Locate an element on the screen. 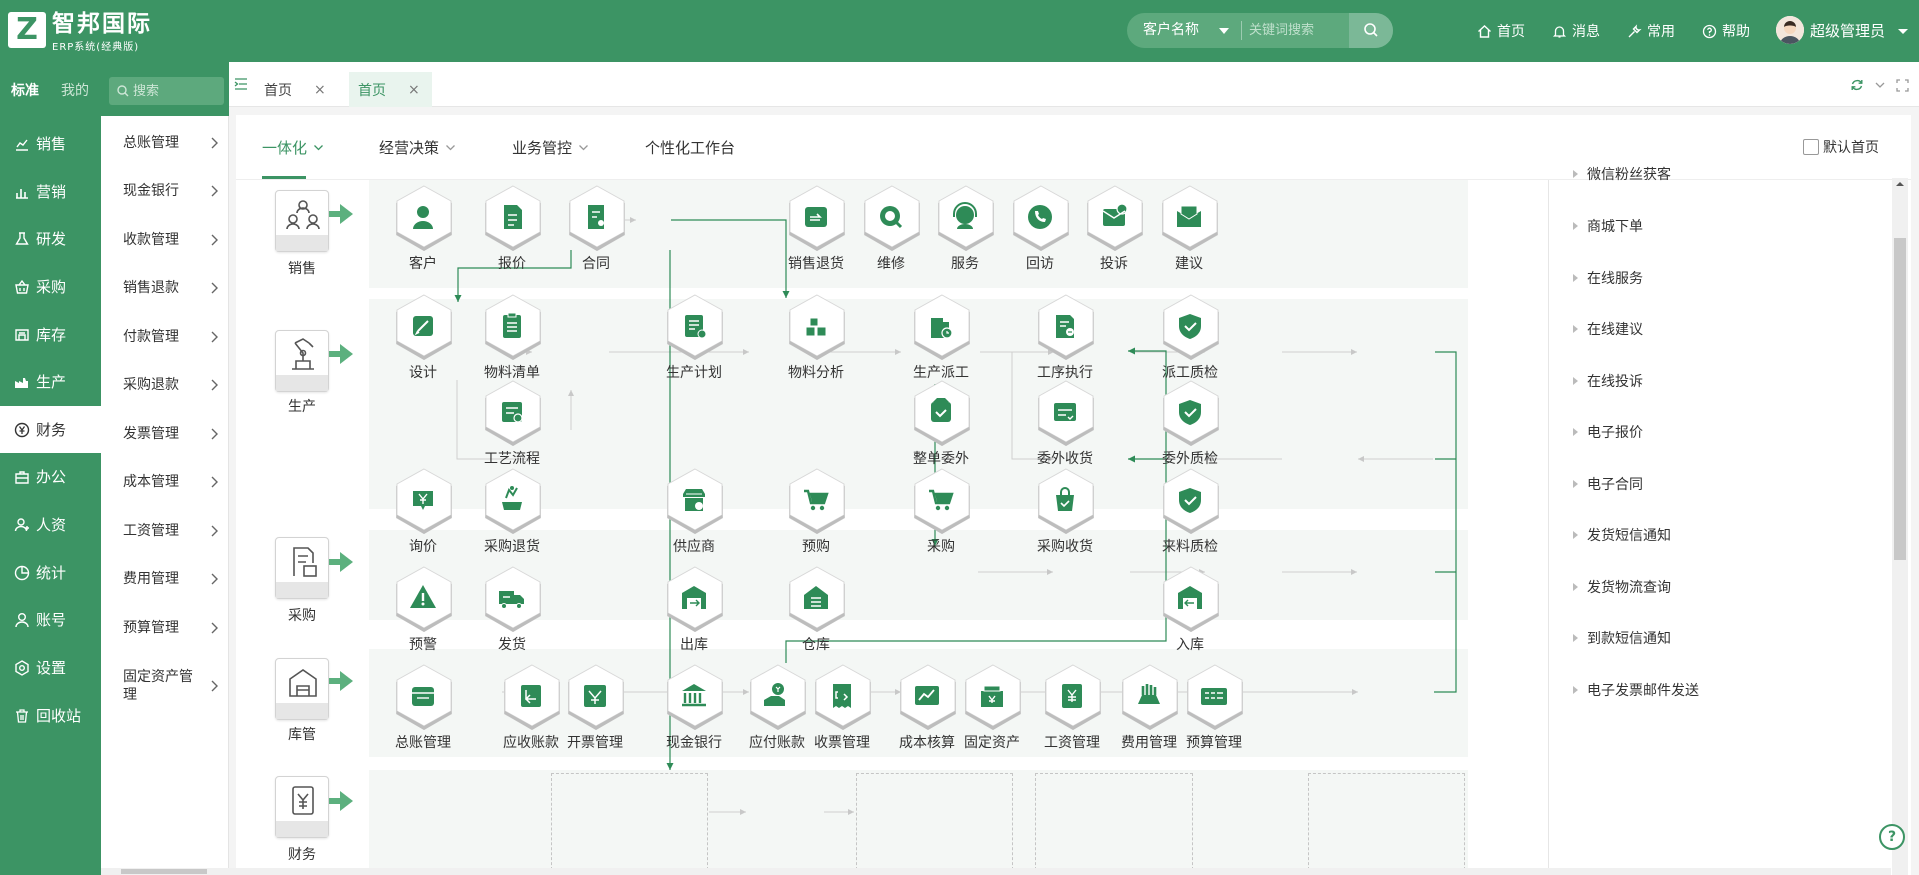  chevron-down-icon is located at coordinates (1880, 85).